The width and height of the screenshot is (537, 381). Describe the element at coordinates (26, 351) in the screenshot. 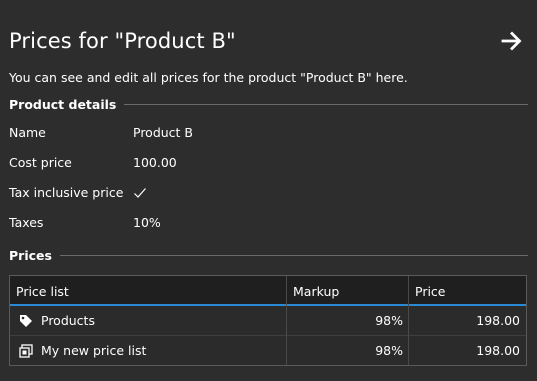

I see `price-list-icon` at that location.